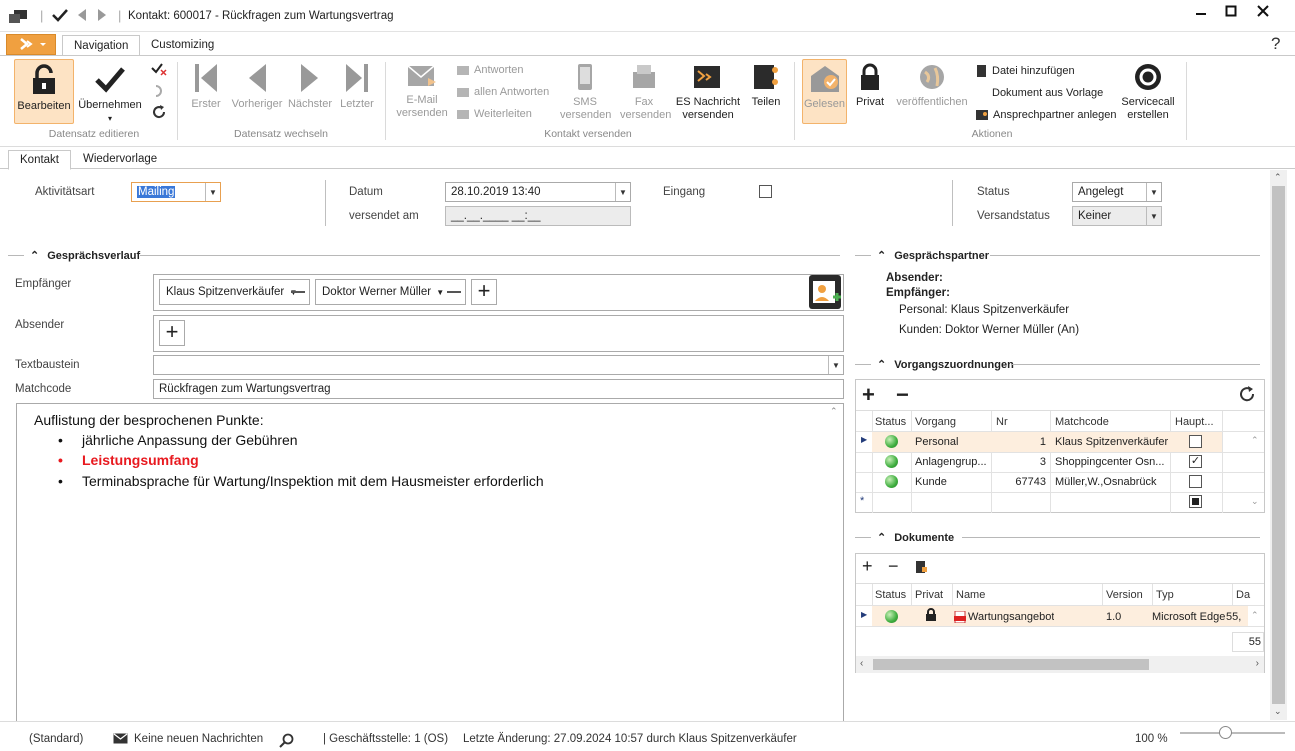  Describe the element at coordinates (484, 292) in the screenshot. I see `add-recipient-button: +` at that location.